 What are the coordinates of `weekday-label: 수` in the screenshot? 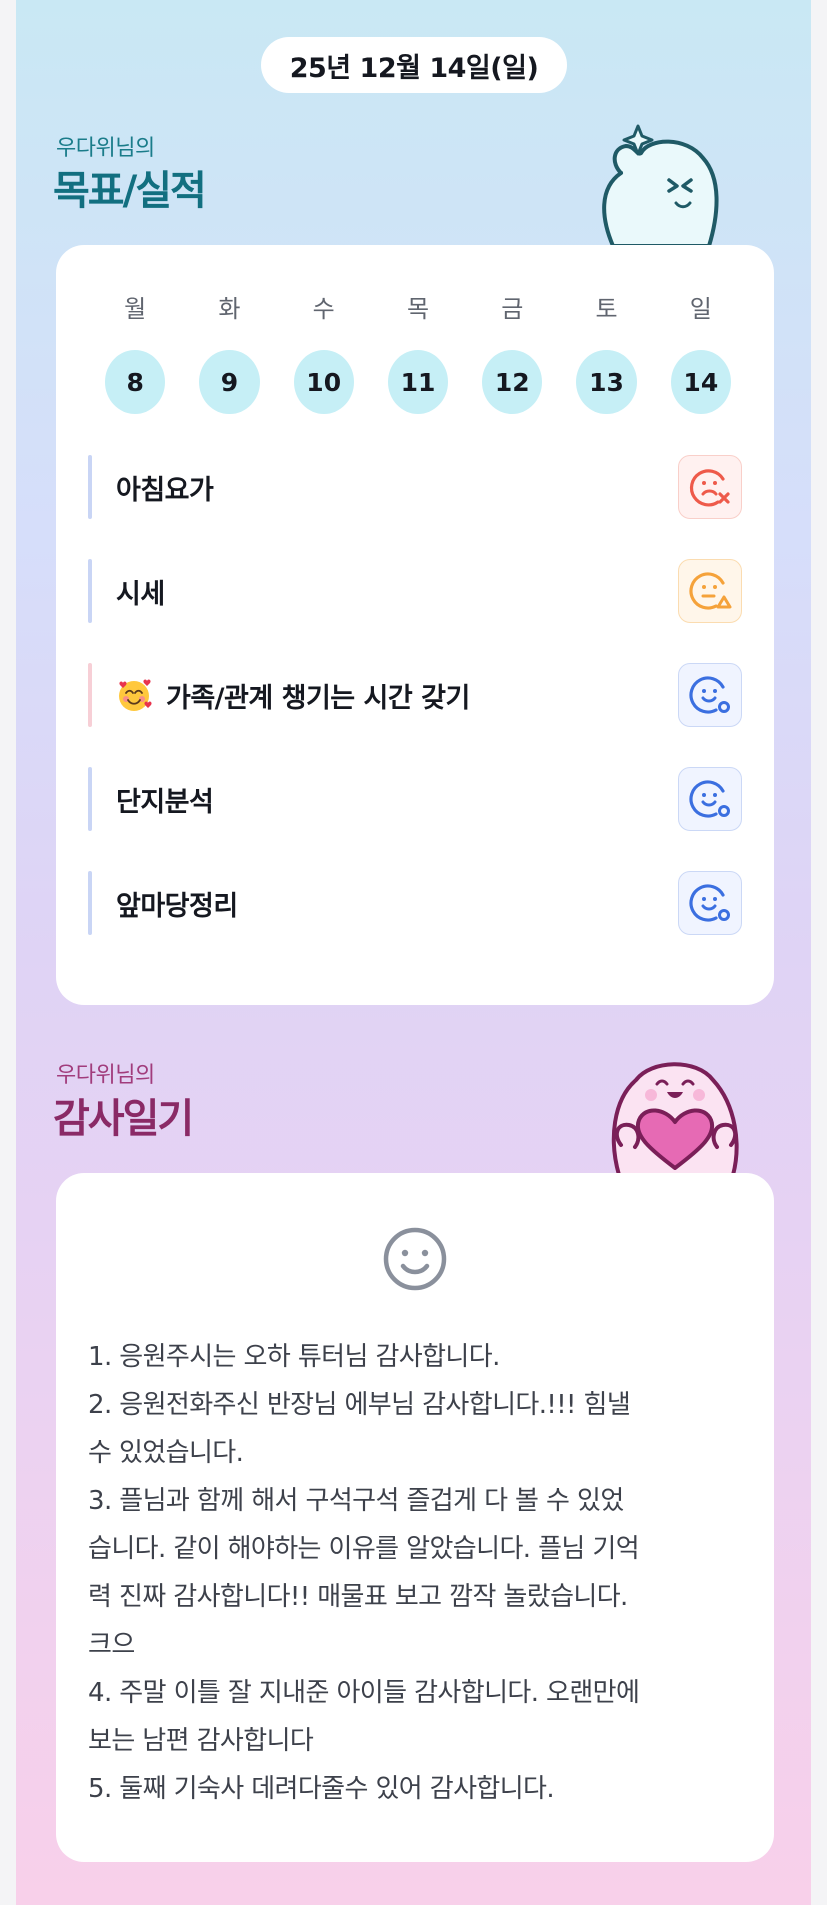 It's located at (323, 309).